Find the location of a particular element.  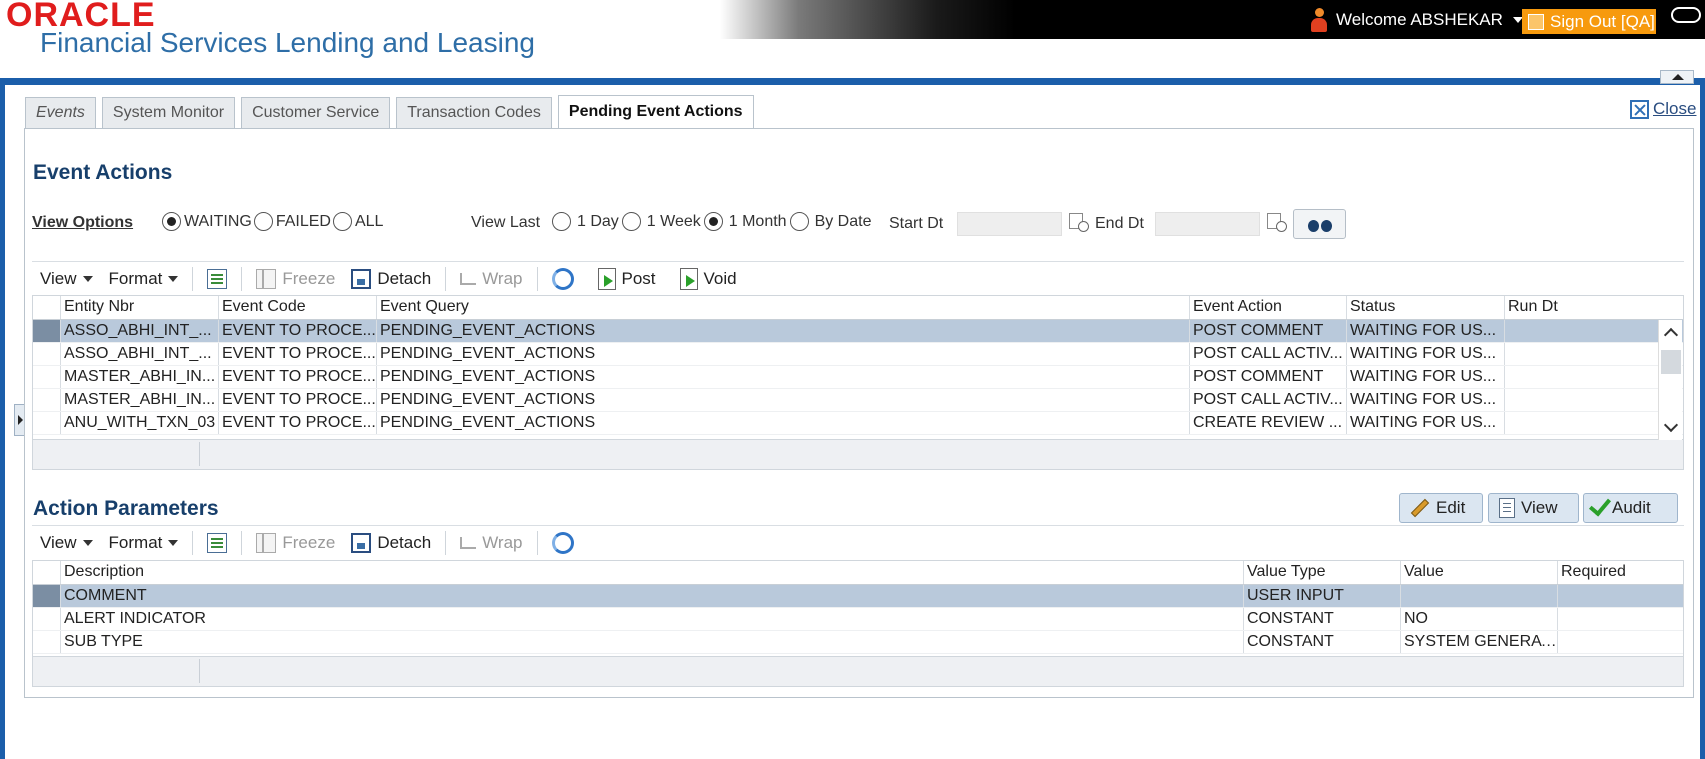

end-dt-input is located at coordinates (1207, 224).